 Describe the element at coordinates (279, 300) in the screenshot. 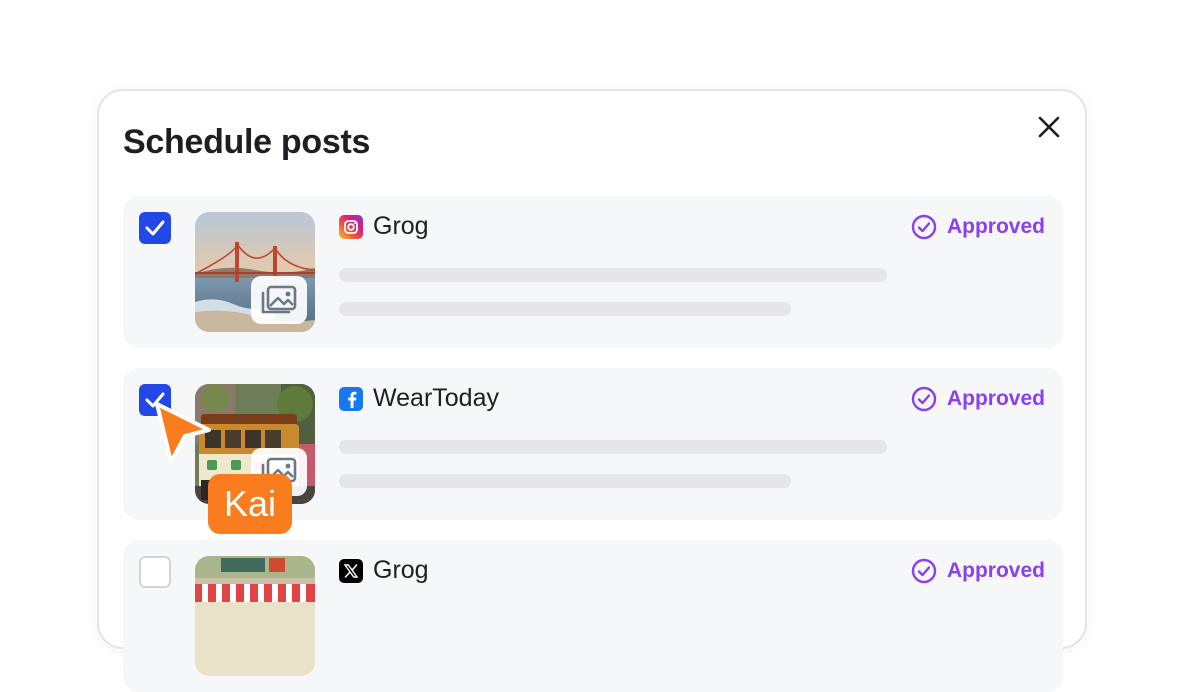

I see `image-gallery-icon` at that location.